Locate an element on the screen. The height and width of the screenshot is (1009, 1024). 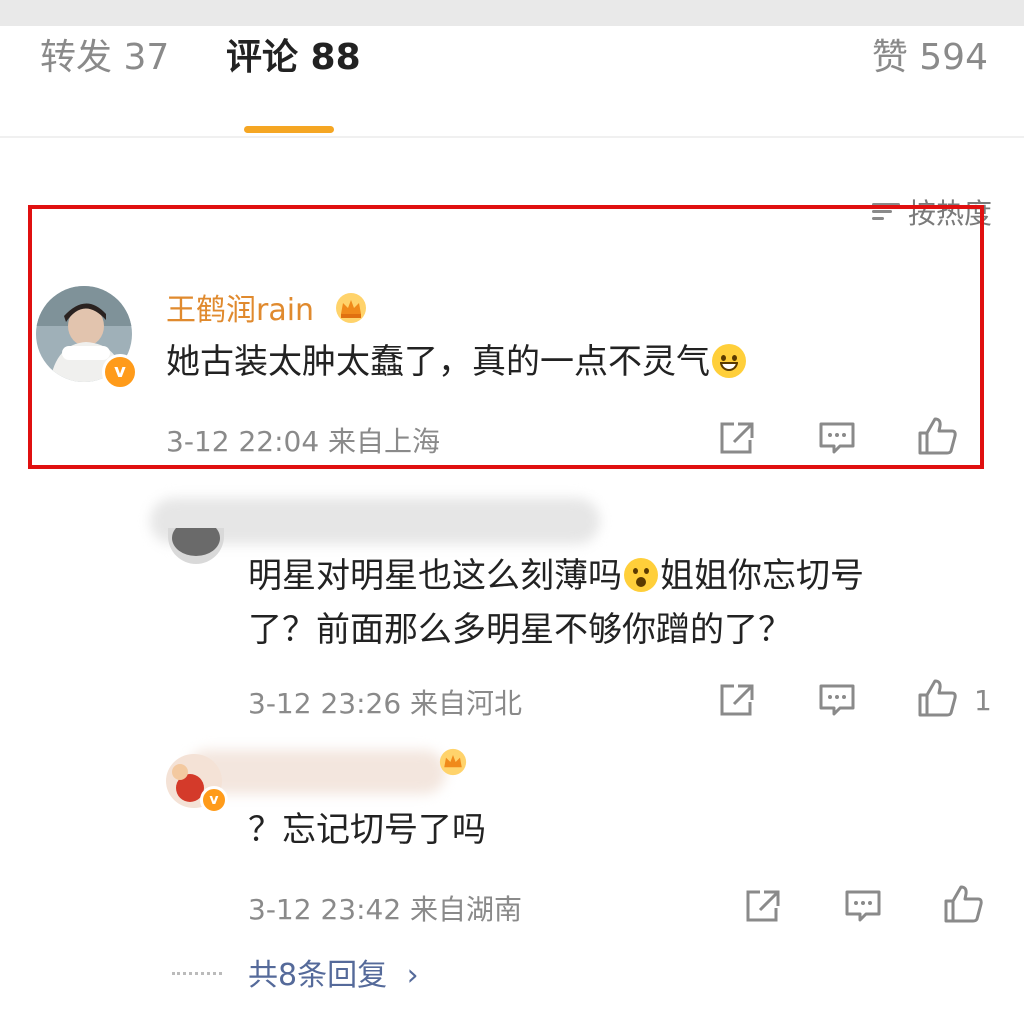
comment-text: 明星对明星也这么刻薄吗 姐姐你忘切号 is located at coordinates (556, 576).